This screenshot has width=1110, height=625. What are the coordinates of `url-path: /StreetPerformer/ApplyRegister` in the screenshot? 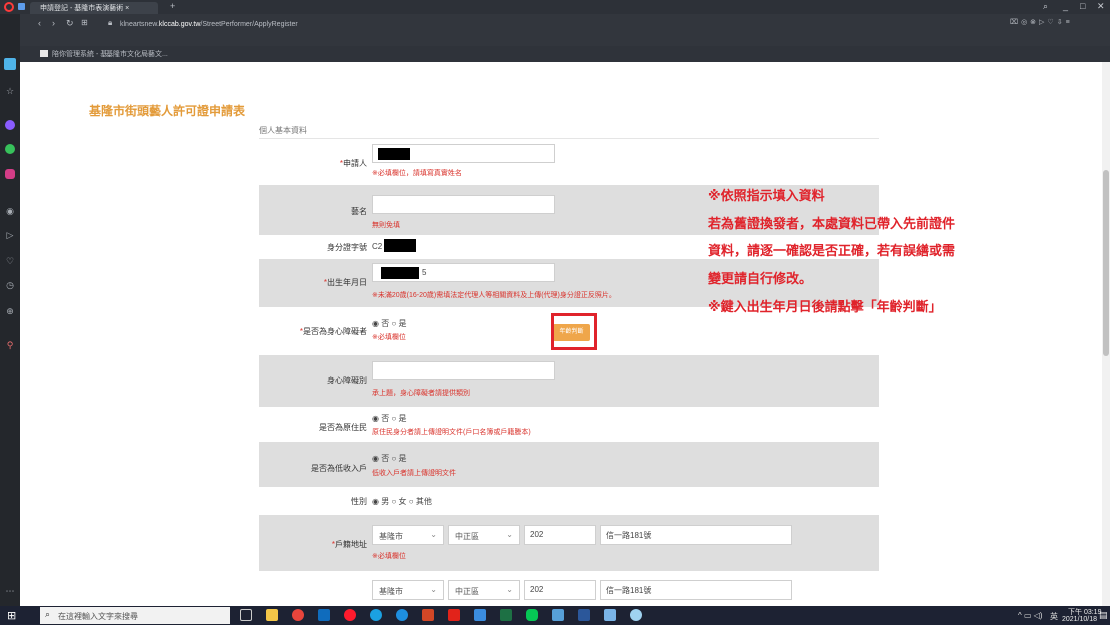 It's located at (249, 24).